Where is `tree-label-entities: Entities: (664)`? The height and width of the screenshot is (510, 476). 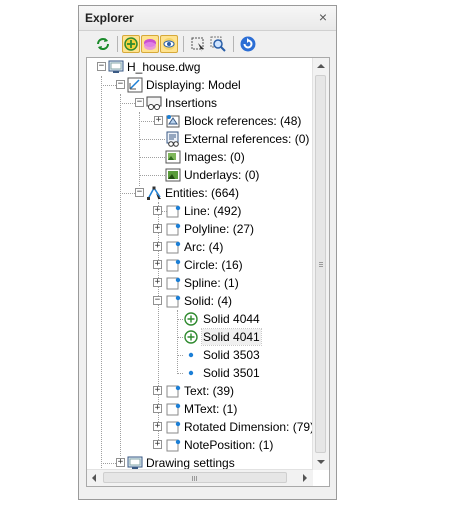
tree-label-entities: Entities: (664) is located at coordinates (202, 193).